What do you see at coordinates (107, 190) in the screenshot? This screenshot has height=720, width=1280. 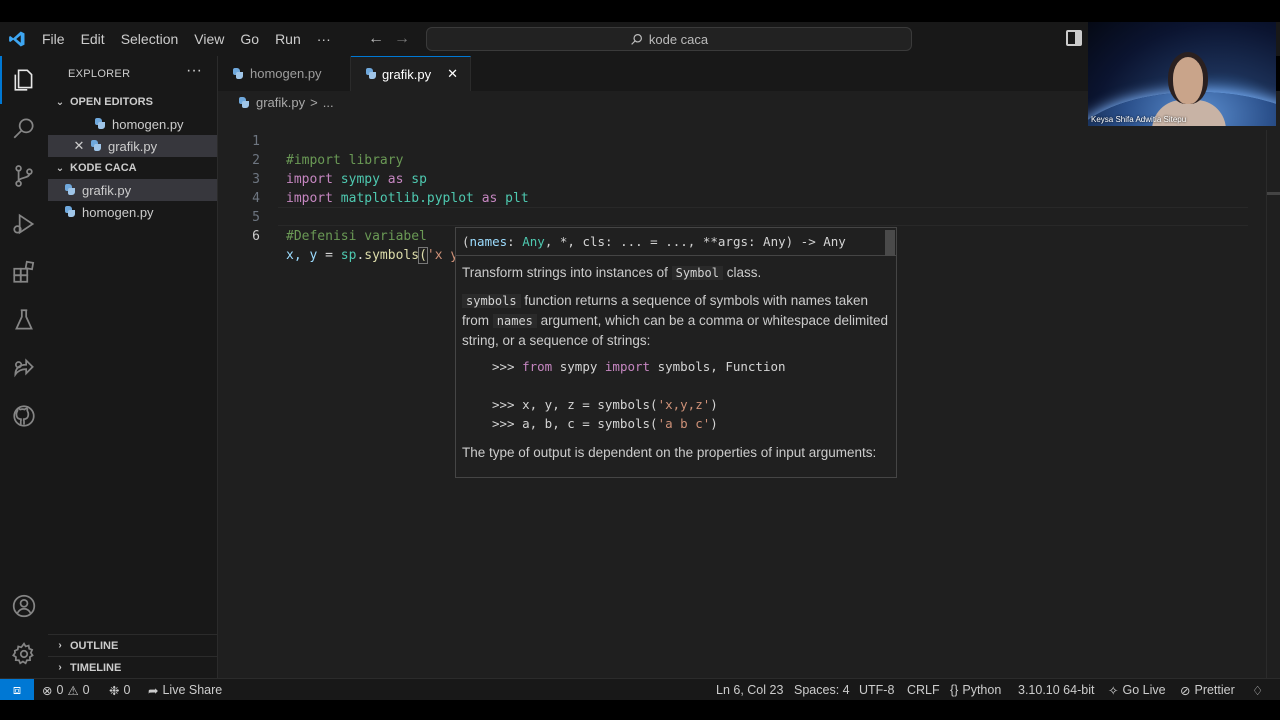 I see `file-label: grafik.py` at bounding box center [107, 190].